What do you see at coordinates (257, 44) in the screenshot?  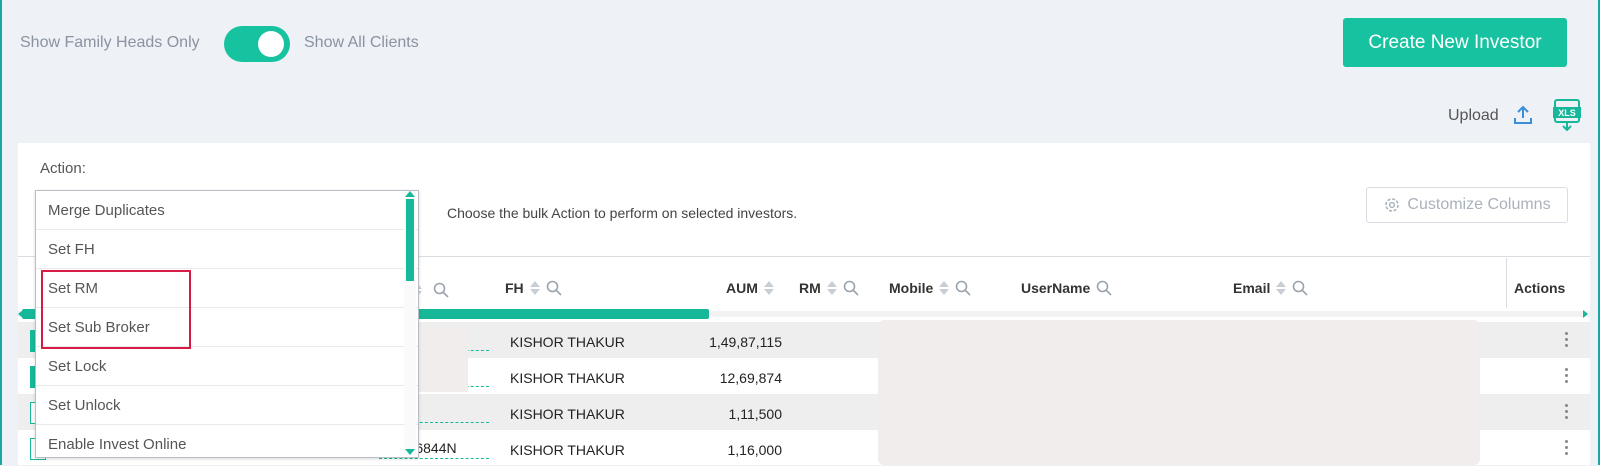 I see `clients-toggle` at bounding box center [257, 44].